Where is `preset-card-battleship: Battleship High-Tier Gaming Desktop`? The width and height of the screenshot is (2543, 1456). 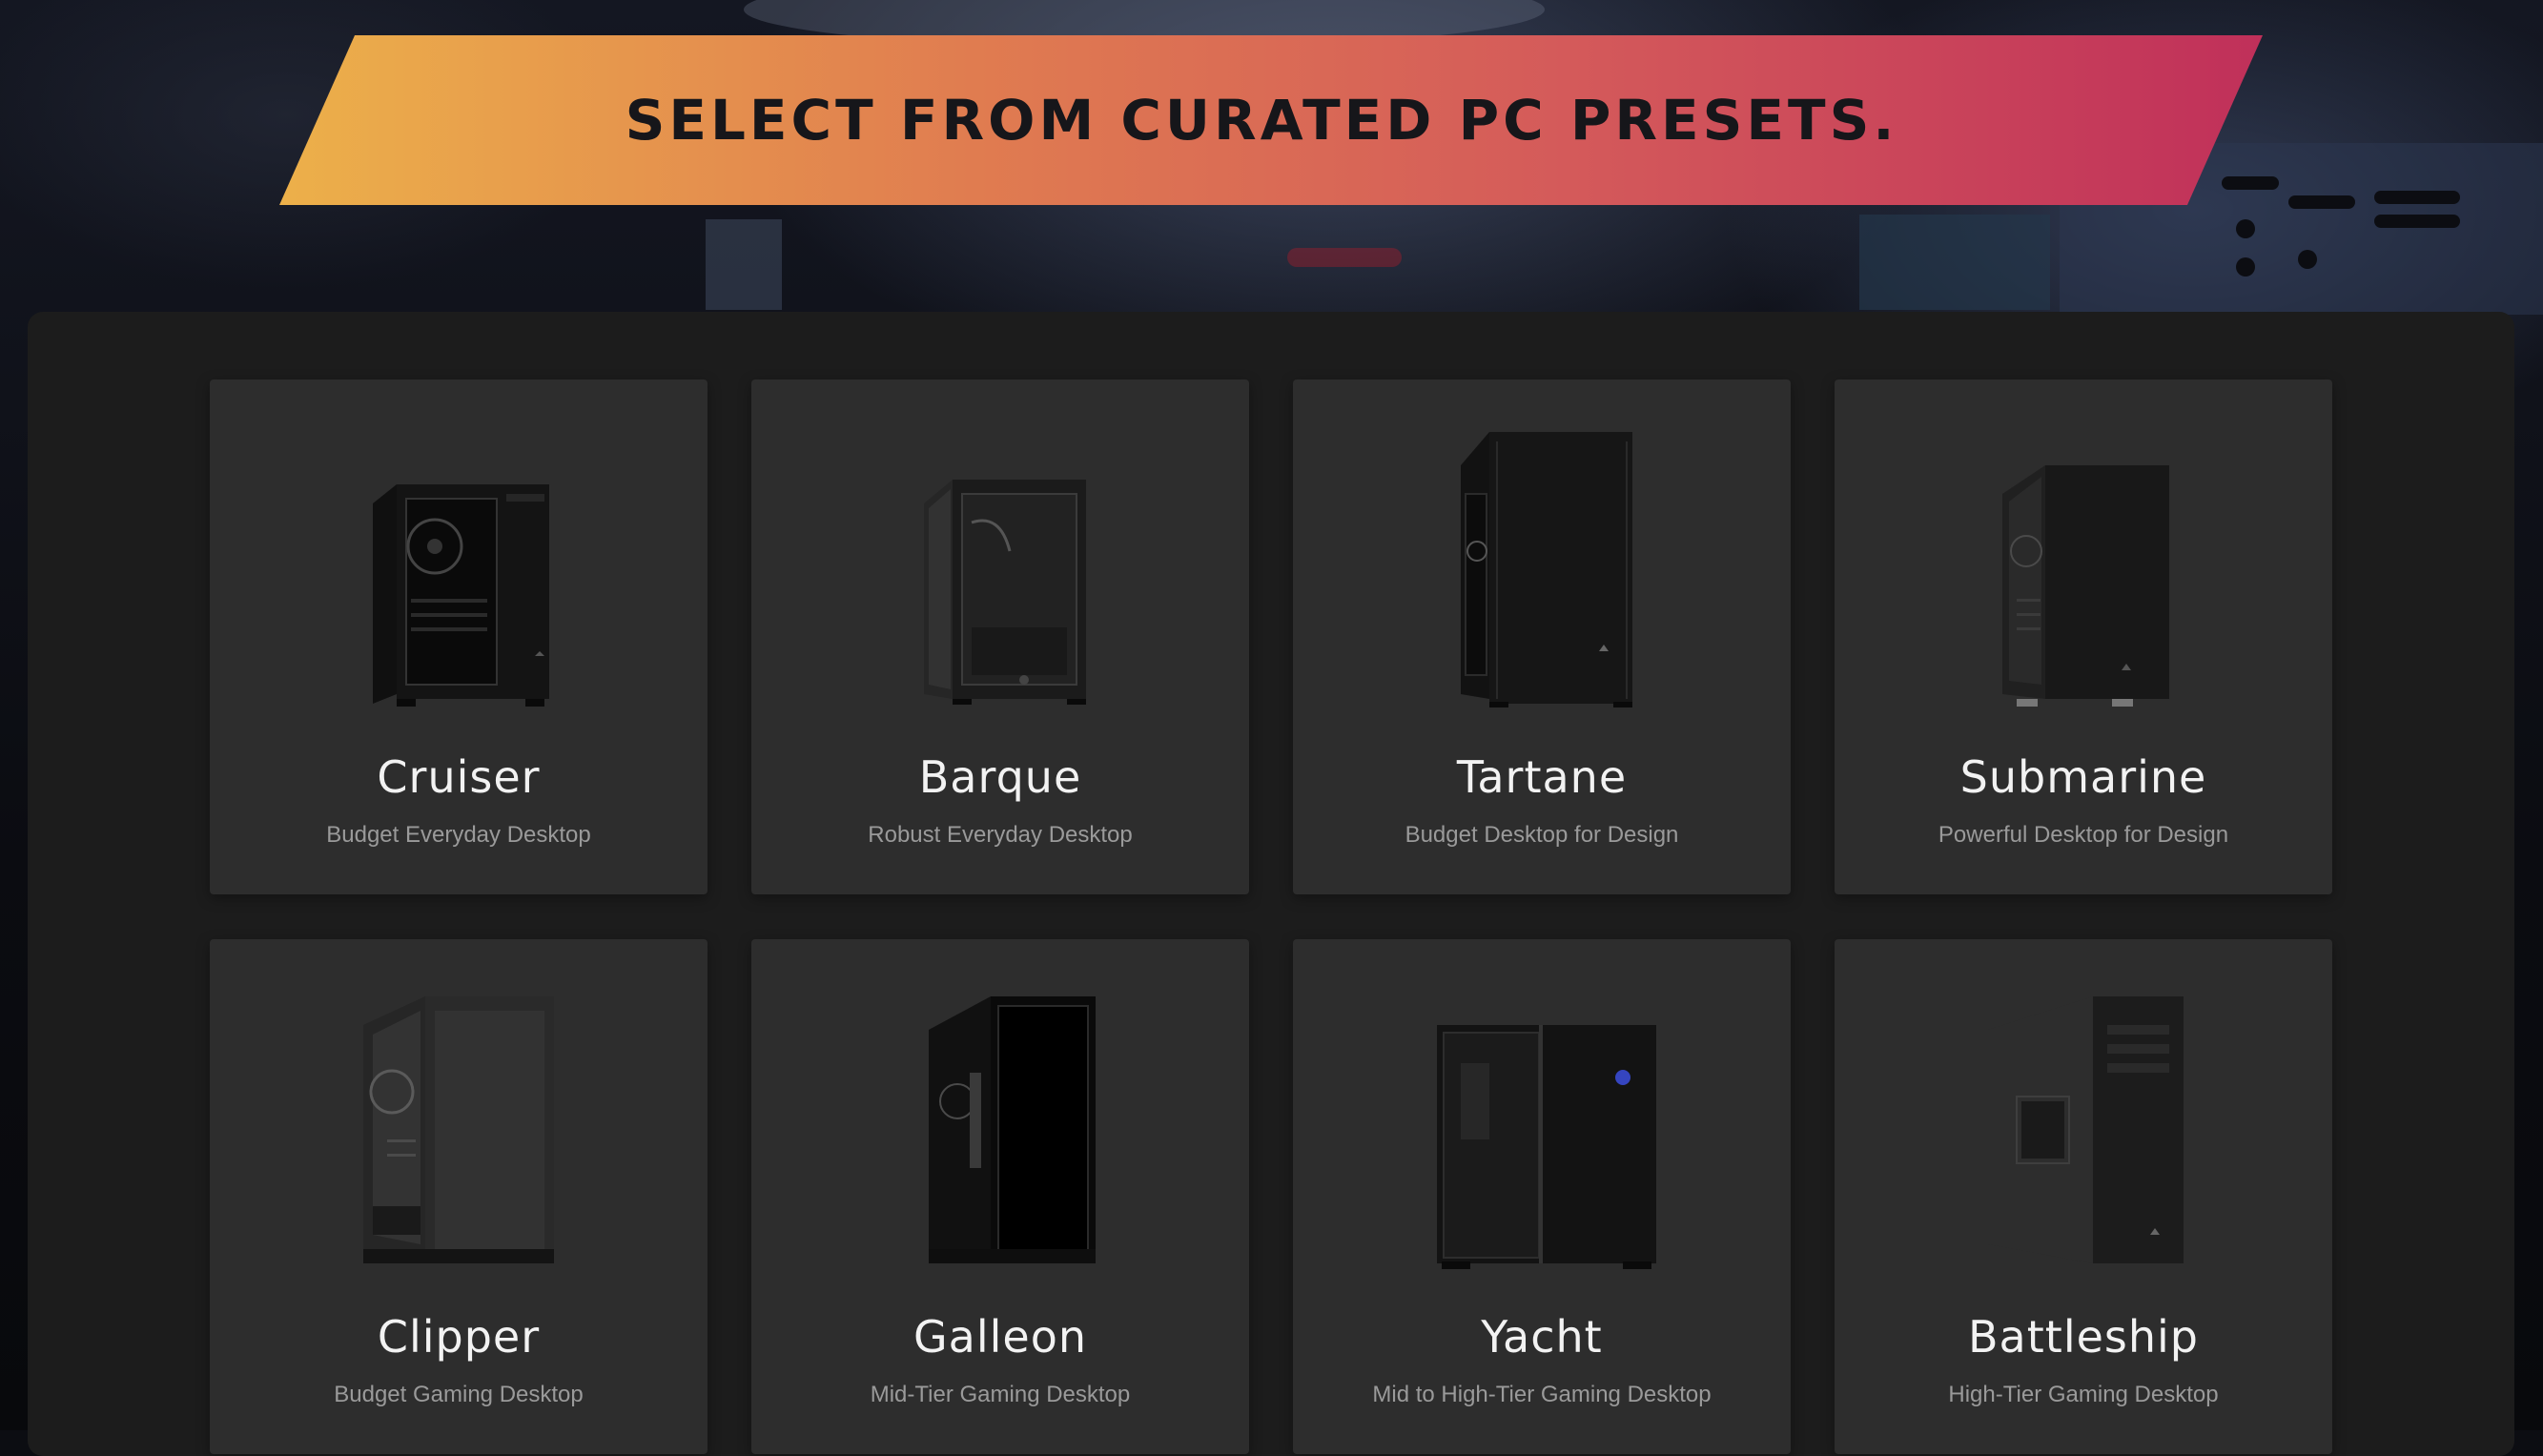 preset-card-battleship: Battleship High-Tier Gaming Desktop is located at coordinates (2083, 1196).